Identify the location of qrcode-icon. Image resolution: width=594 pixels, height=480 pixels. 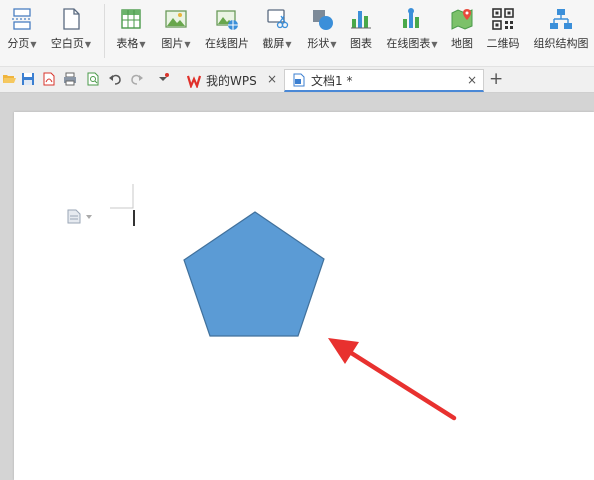
(503, 19).